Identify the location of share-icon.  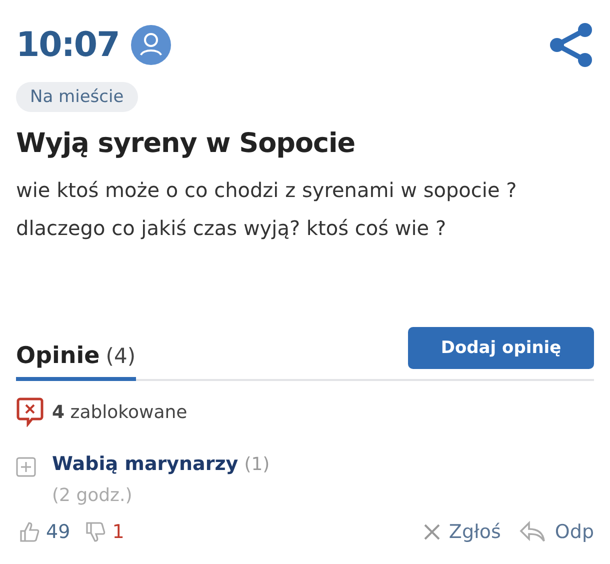
(571, 45).